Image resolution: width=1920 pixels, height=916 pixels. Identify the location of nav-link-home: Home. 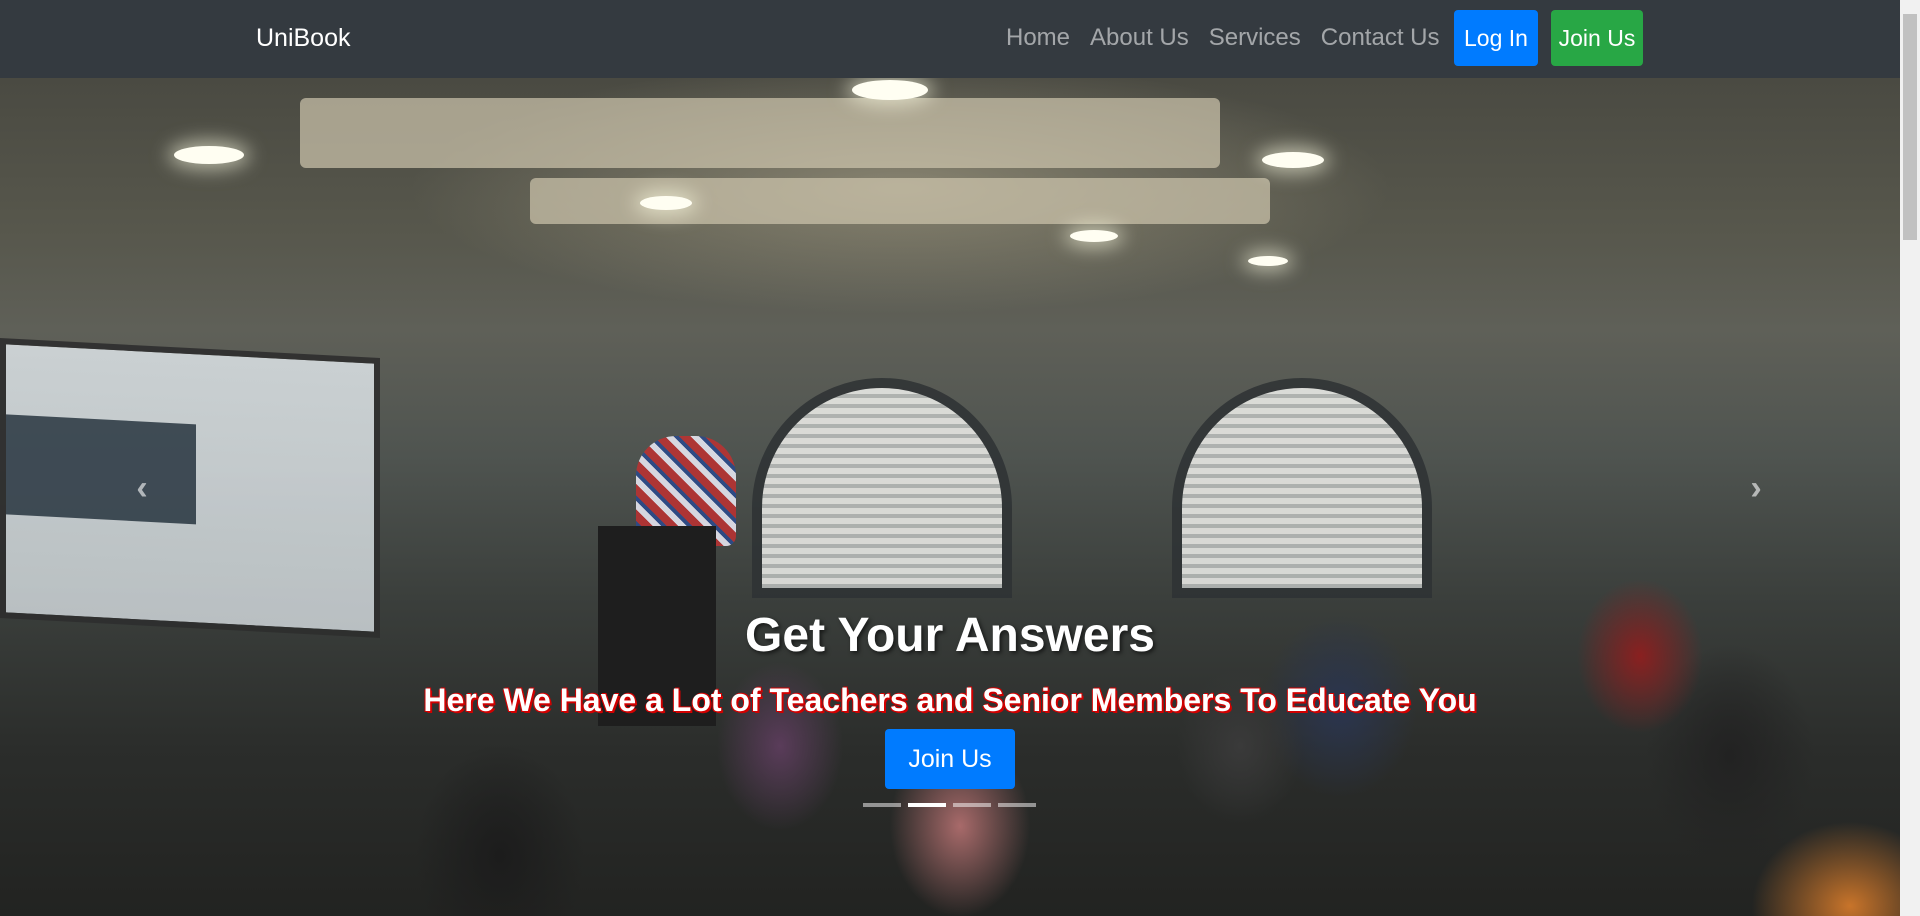
(1043, 38).